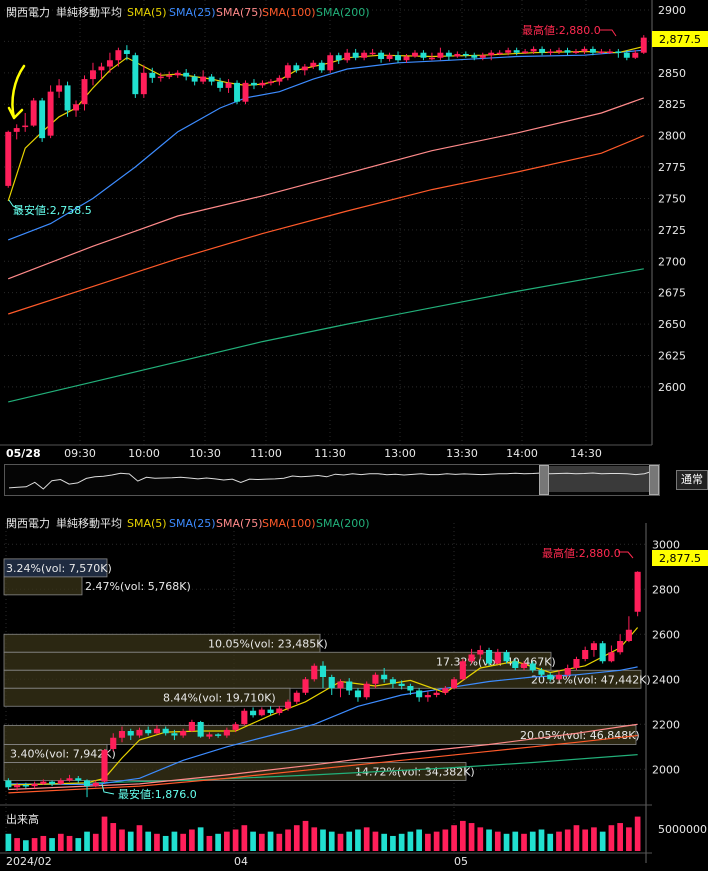  I want to click on legend-sma75: SMA(75), so click(239, 12).